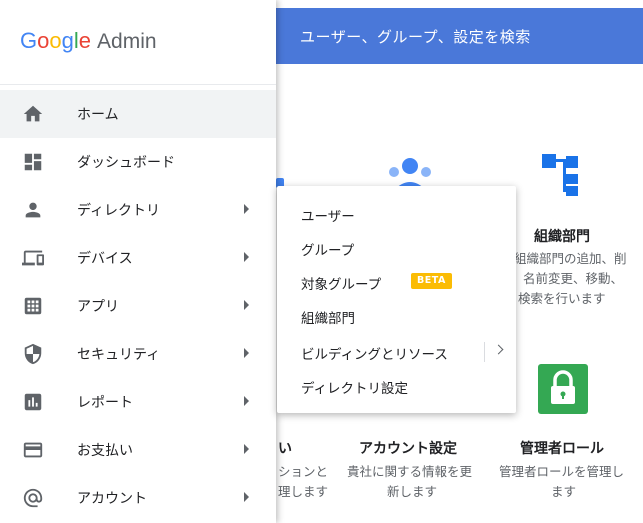 The image size is (643, 523). I want to click on nav-item-dashboard: ダッシュボード, so click(138, 162).